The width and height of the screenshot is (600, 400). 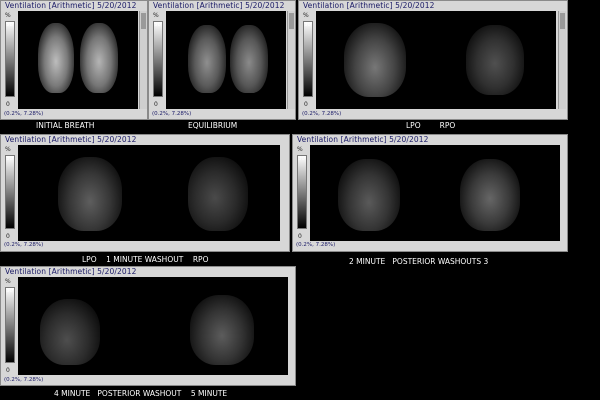 What do you see at coordinates (157, 25) in the screenshot?
I see `scale-max: 50` at bounding box center [157, 25].